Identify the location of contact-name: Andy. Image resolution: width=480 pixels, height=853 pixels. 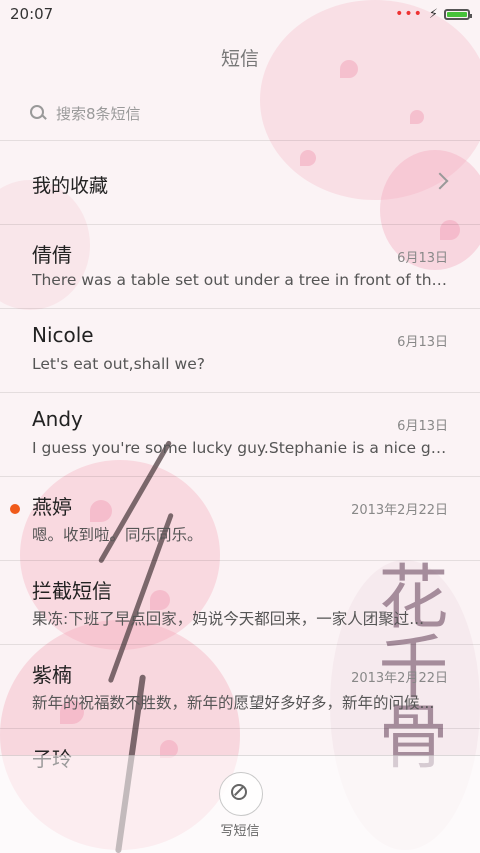
(57, 419).